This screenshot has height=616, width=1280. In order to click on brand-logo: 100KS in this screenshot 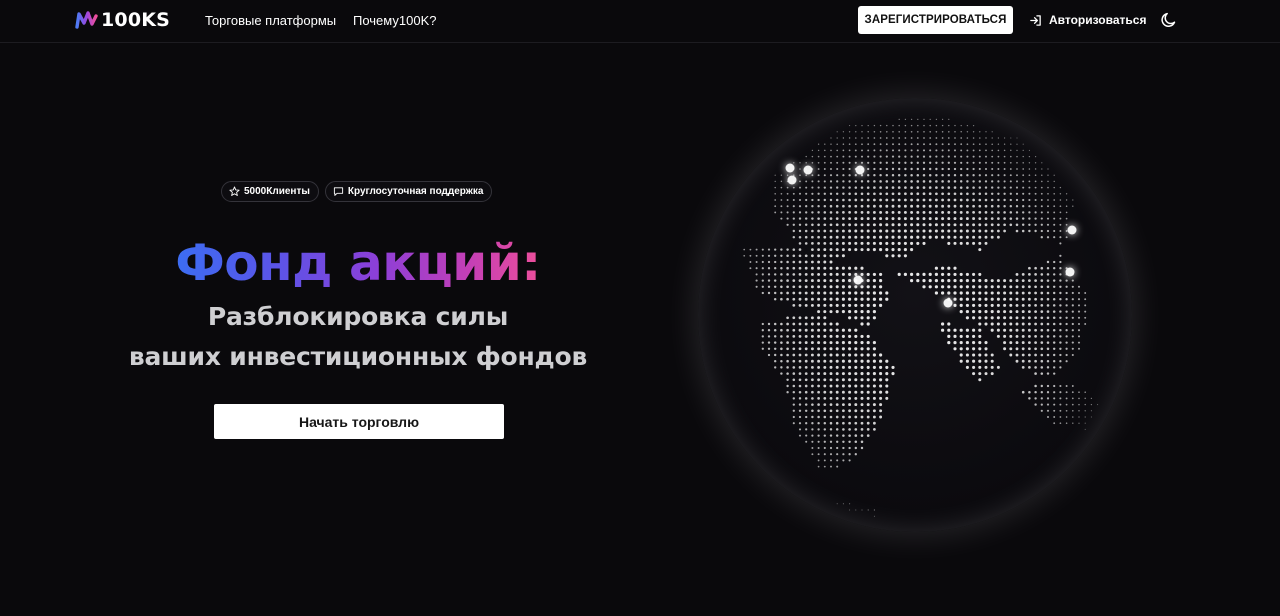, I will do `click(122, 20)`.